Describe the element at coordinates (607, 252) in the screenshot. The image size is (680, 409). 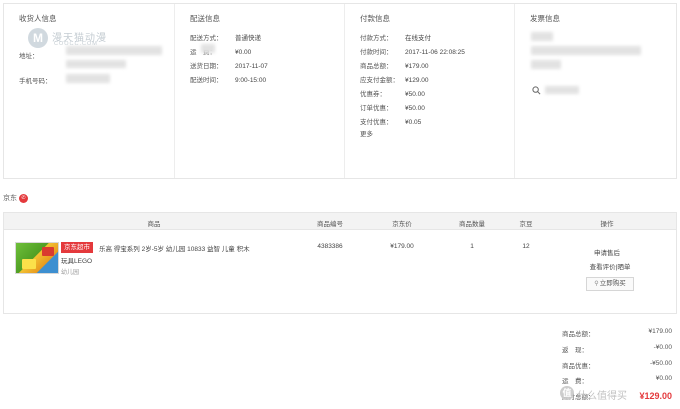
I see `apply-after-sale-link: 申请售后` at that location.